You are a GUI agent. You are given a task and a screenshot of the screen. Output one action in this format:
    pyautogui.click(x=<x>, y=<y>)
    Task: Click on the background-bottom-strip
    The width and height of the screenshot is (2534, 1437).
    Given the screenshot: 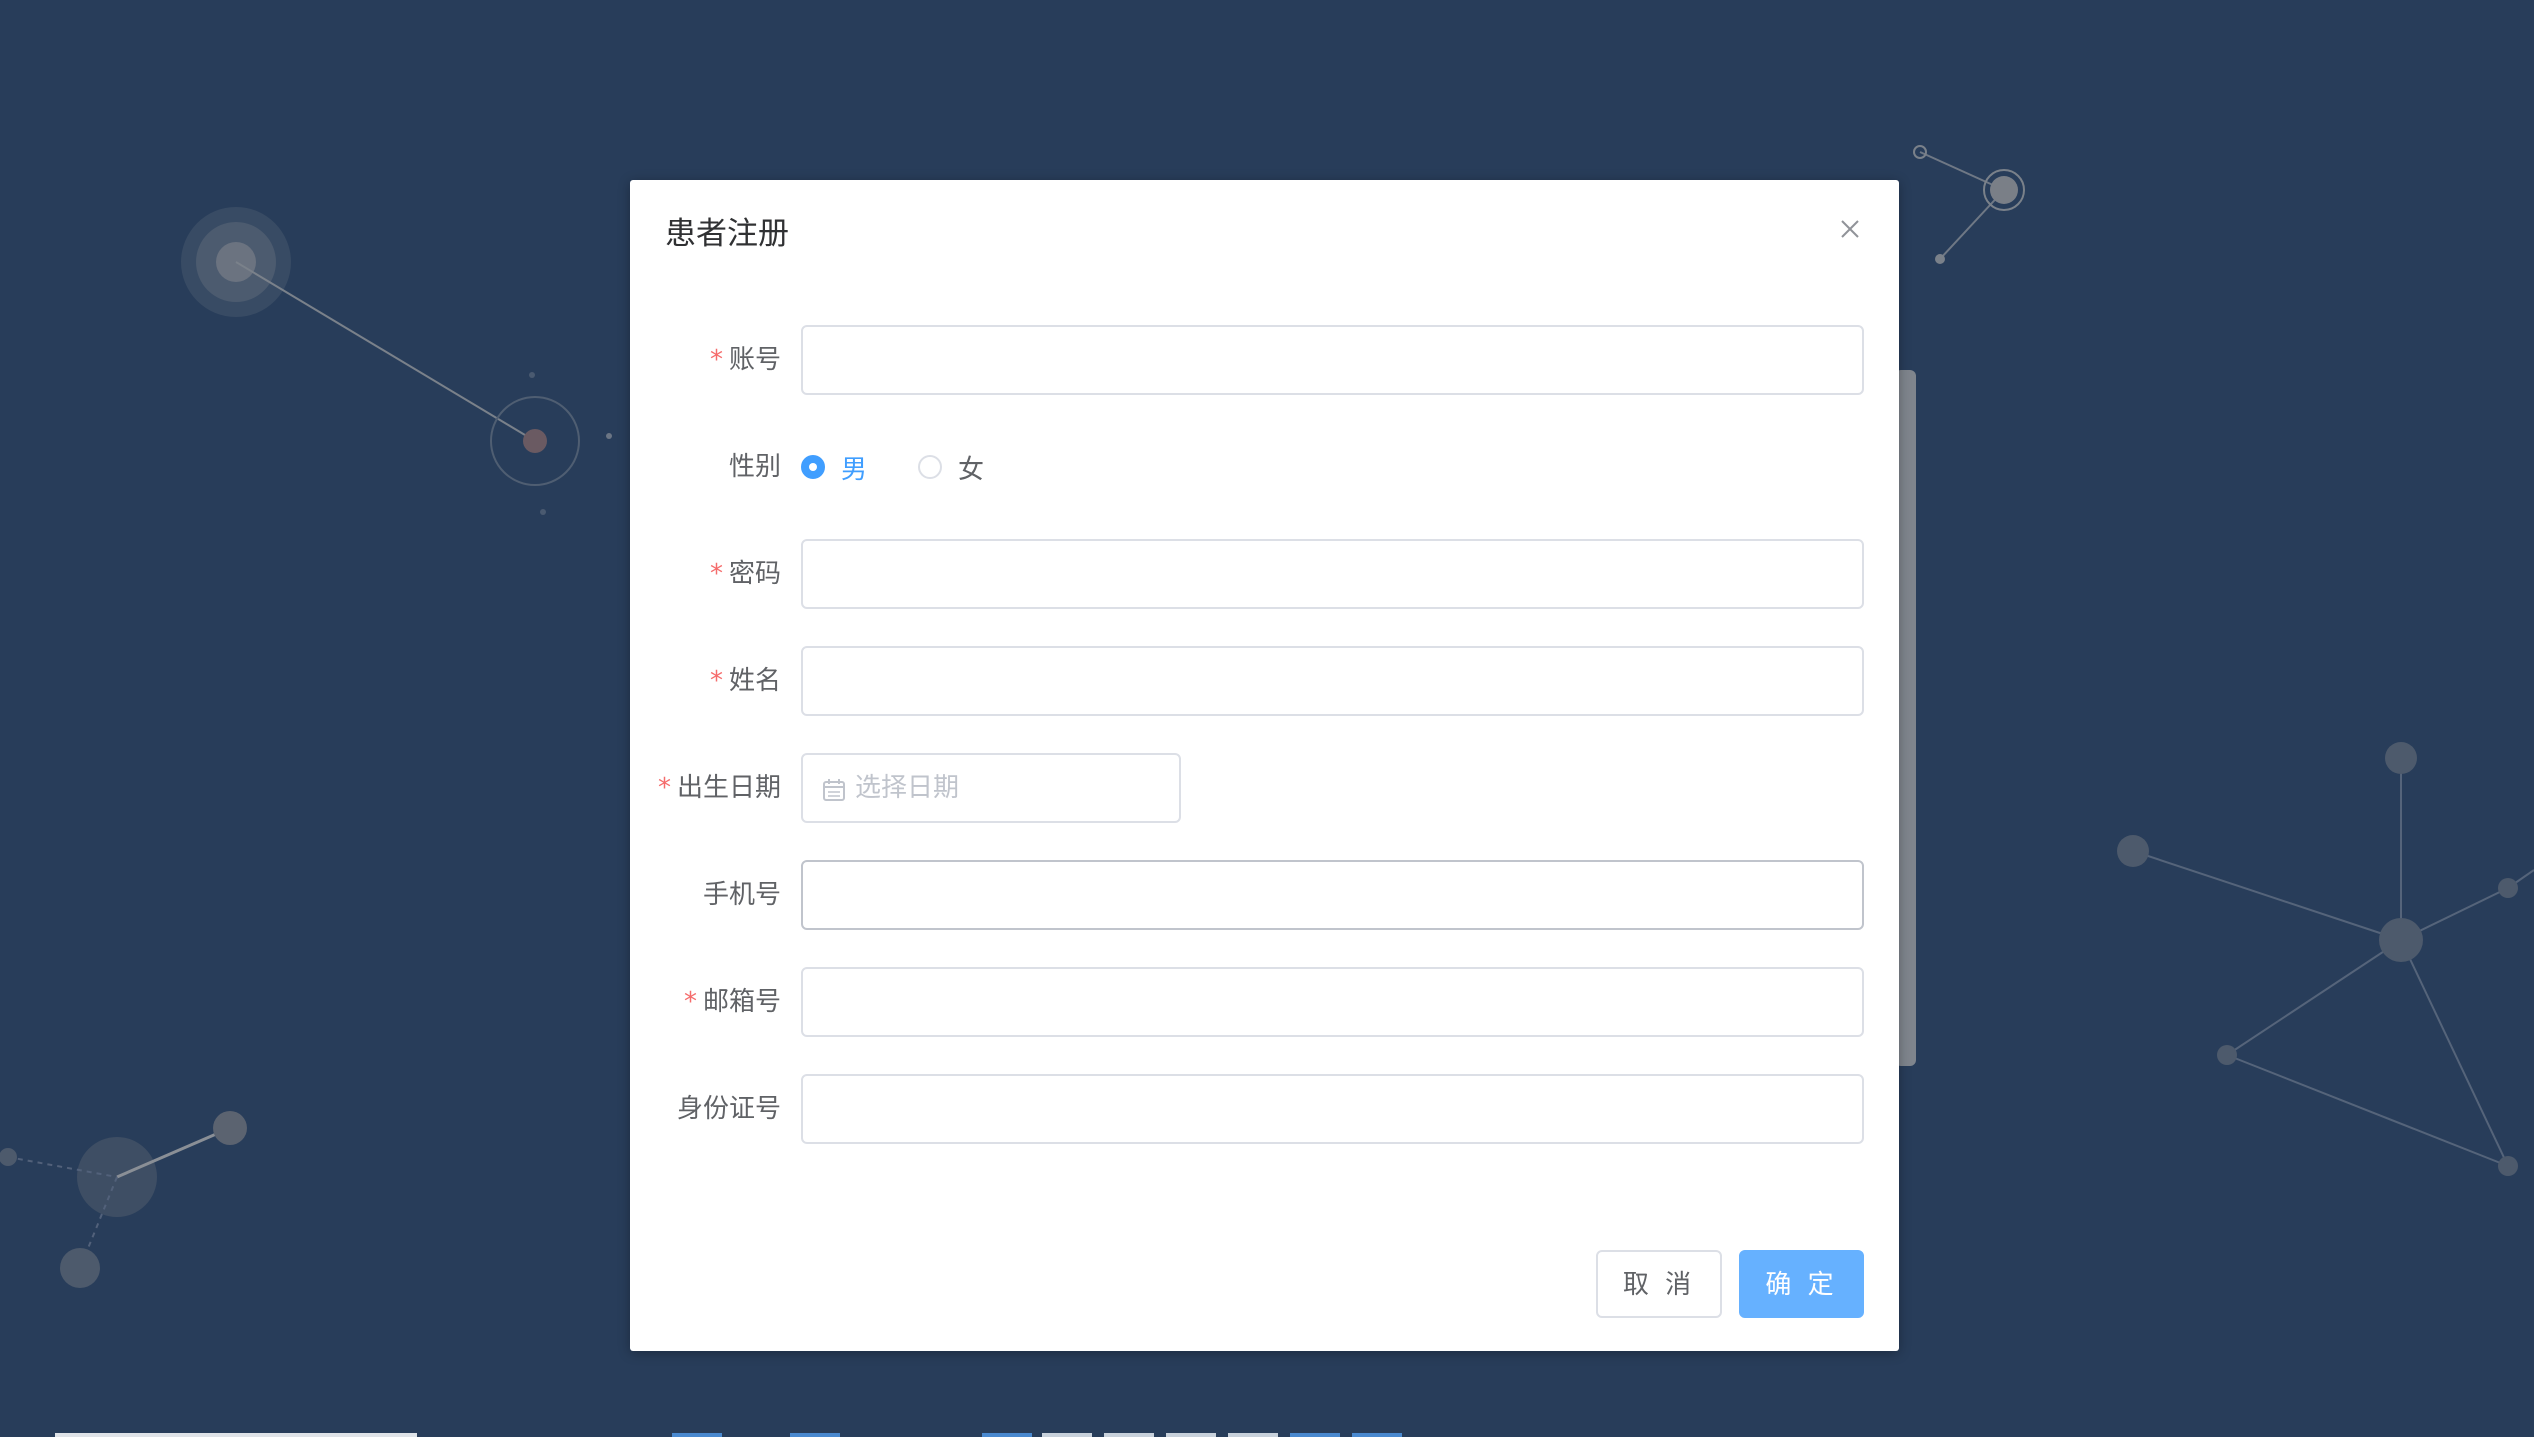 What is the action you would take?
    pyautogui.click(x=236, y=1435)
    